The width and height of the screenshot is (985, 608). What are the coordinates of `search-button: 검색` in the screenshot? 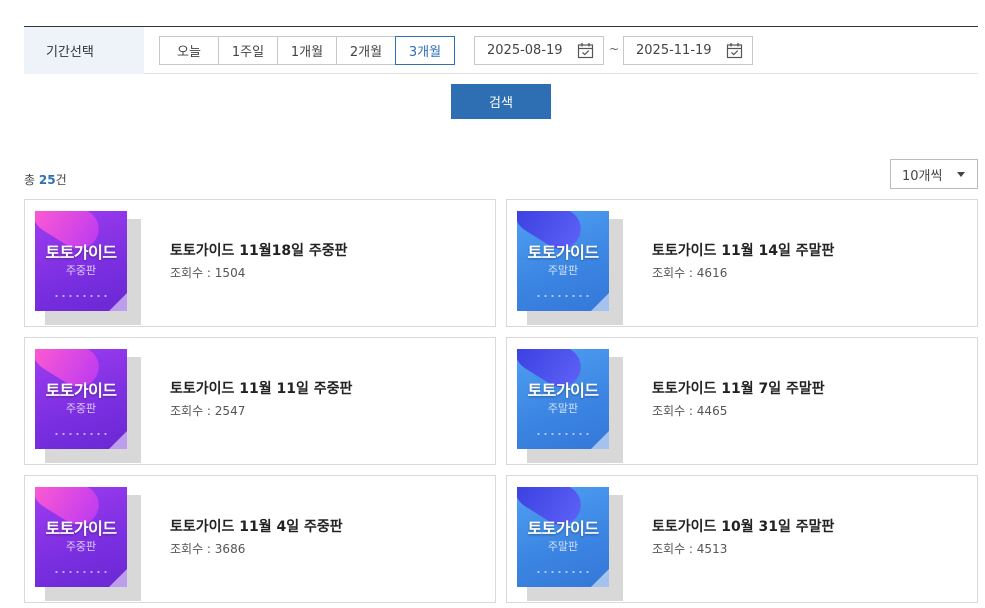 It's located at (501, 101).